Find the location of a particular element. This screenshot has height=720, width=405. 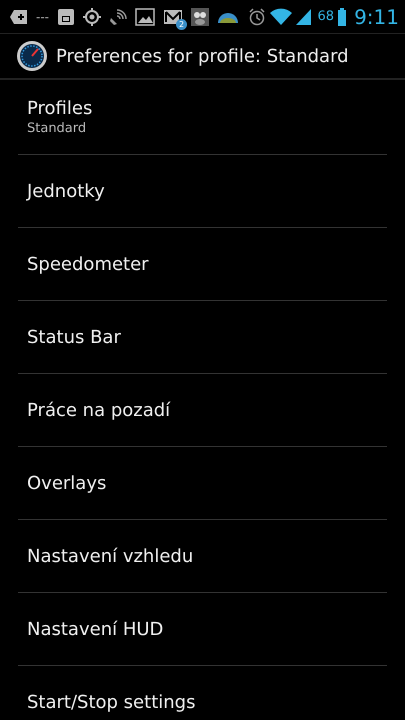

preference-item: Start/Stop settings is located at coordinates (202, 693).